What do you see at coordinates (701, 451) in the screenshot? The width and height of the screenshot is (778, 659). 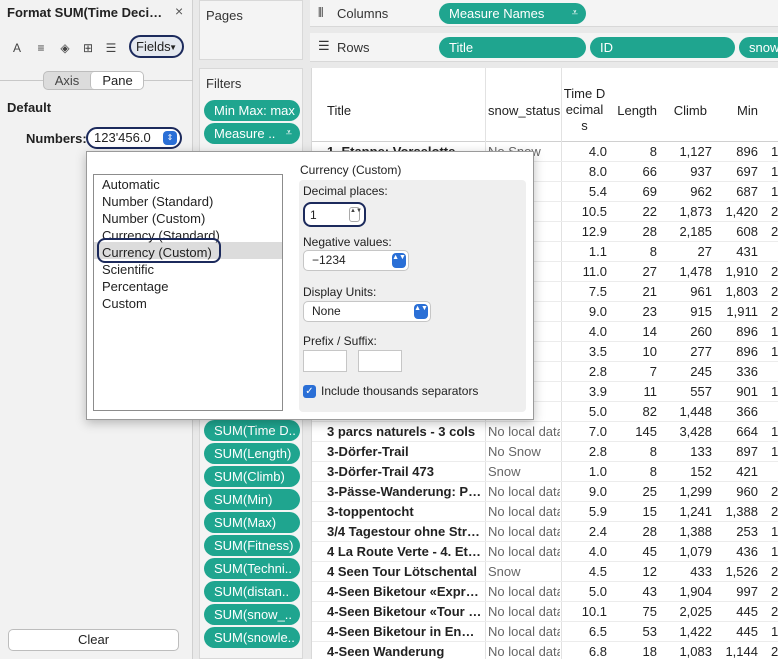 I see `cell-climb: 133` at bounding box center [701, 451].